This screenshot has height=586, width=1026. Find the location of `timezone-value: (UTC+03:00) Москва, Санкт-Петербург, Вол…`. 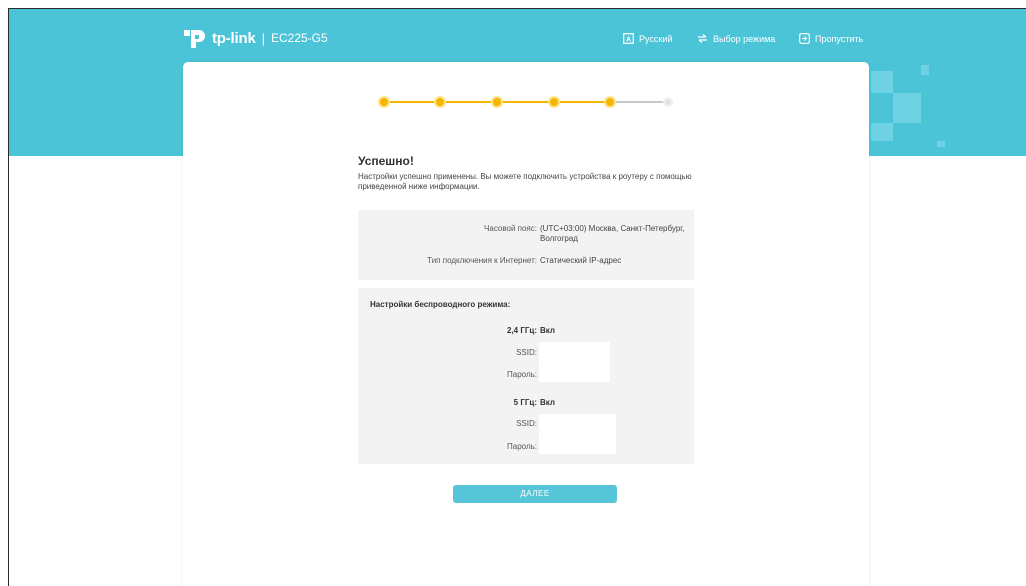

timezone-value: (UTC+03:00) Москва, Санкт-Петербург, Вол… is located at coordinates (612, 233).